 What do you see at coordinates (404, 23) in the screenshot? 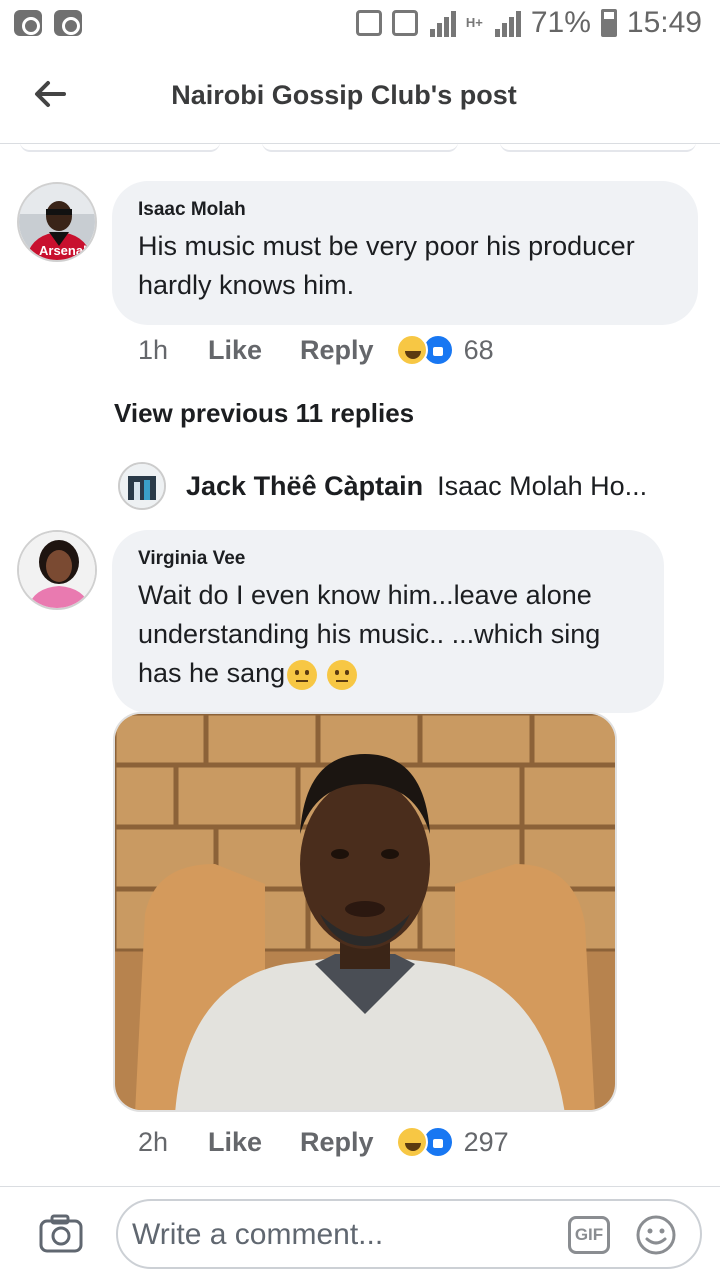
I see `call-icon` at bounding box center [404, 23].